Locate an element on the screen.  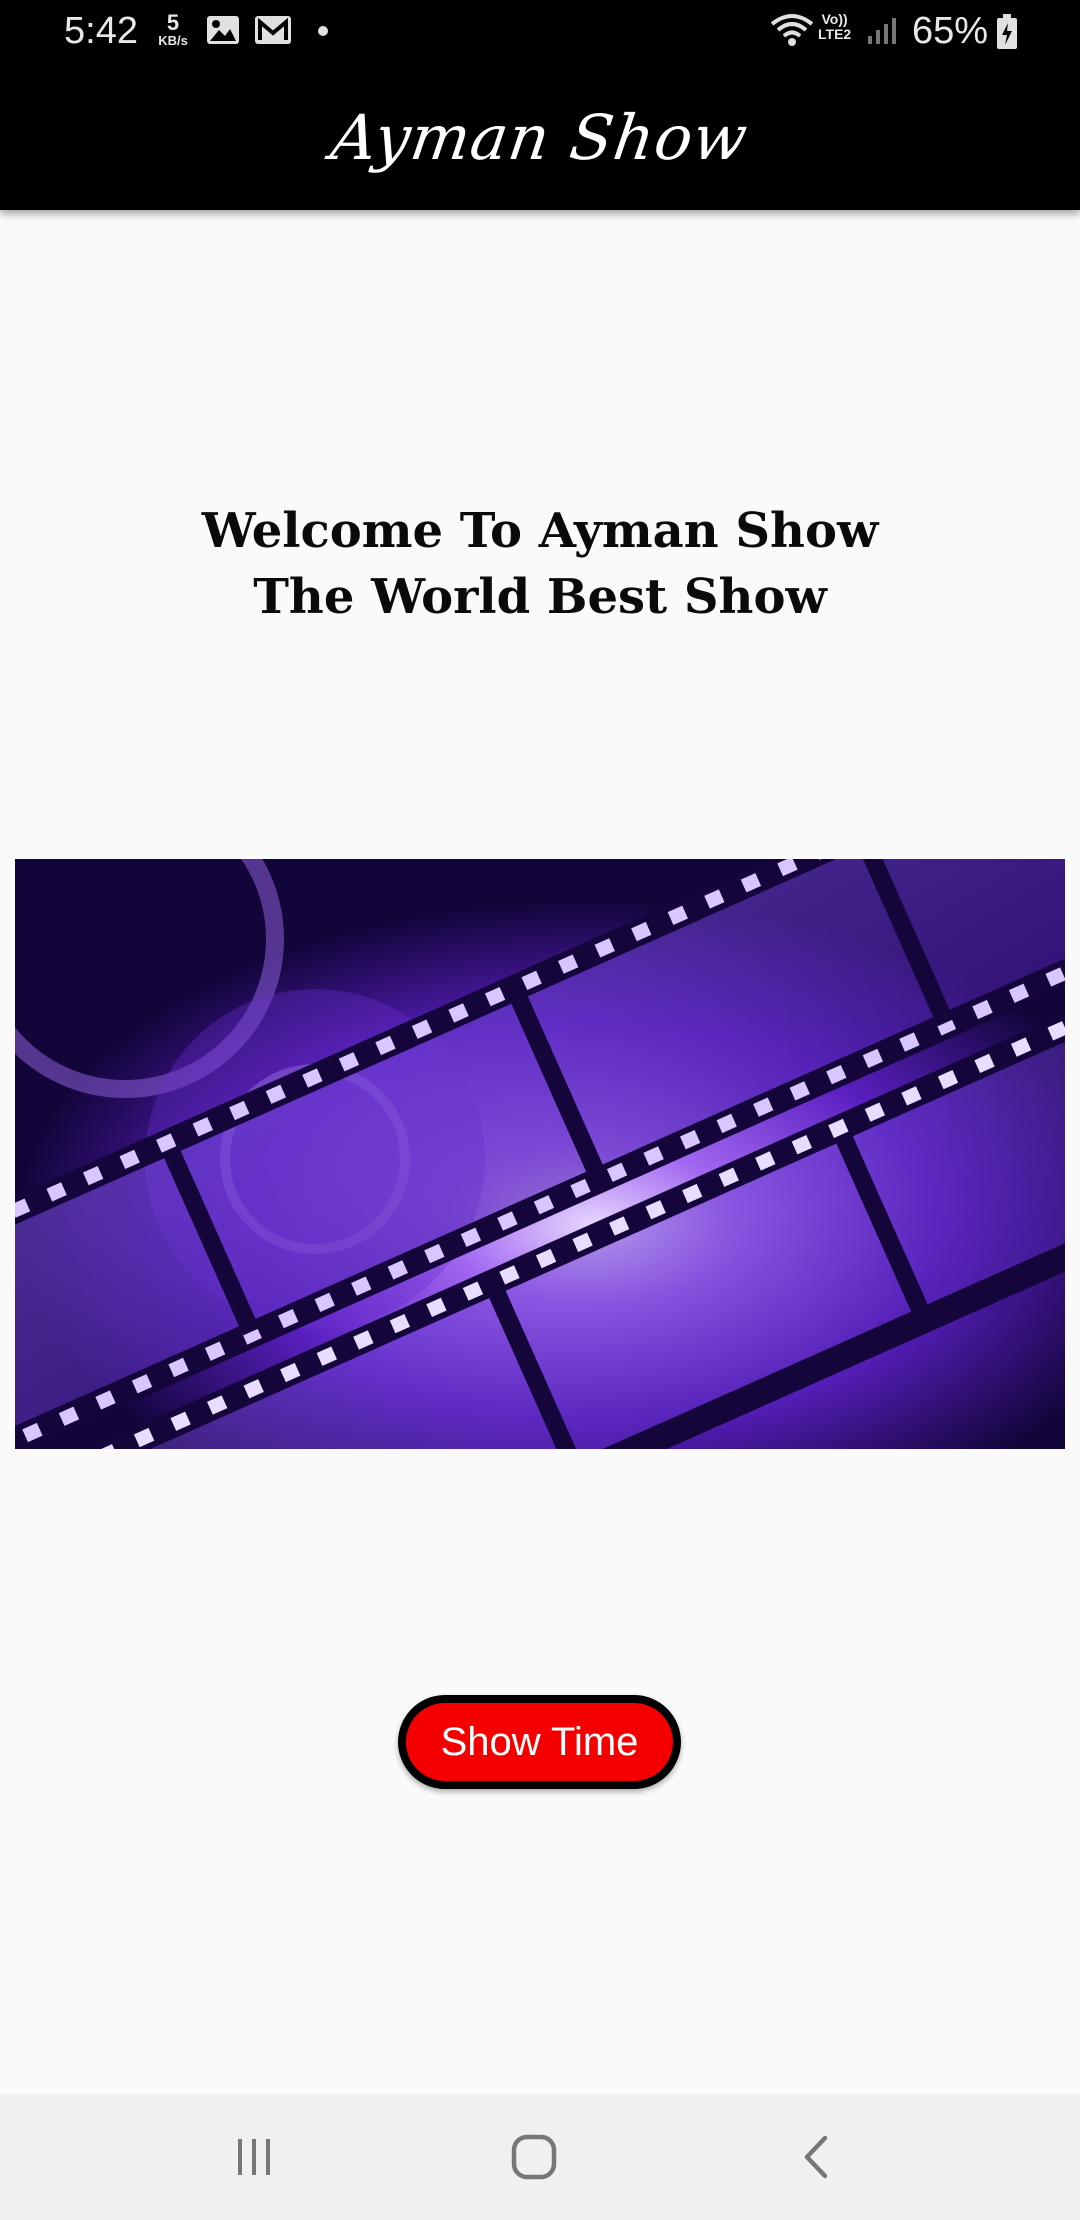
navigation-bar is located at coordinates (540, 2157).